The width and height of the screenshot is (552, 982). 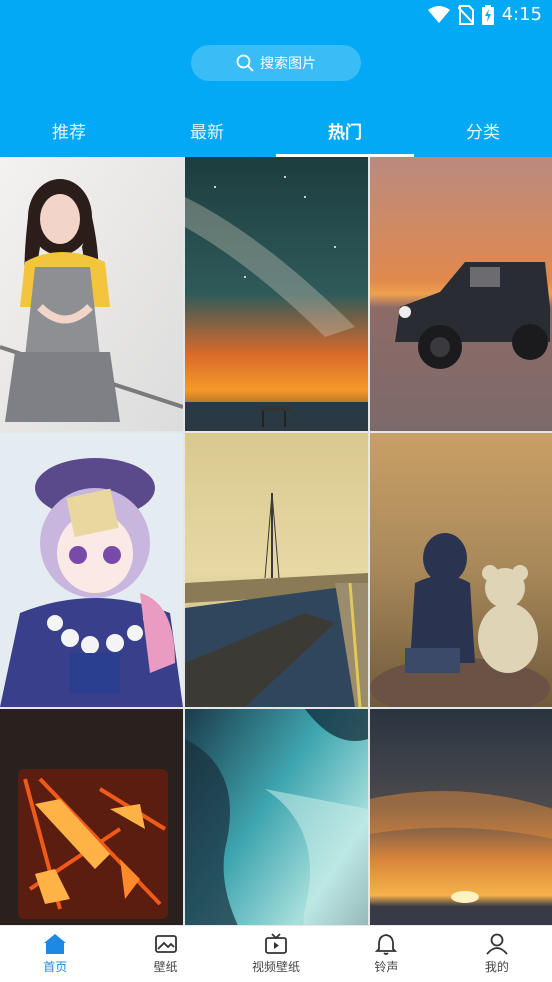 What do you see at coordinates (55, 944) in the screenshot?
I see `home-icon` at bounding box center [55, 944].